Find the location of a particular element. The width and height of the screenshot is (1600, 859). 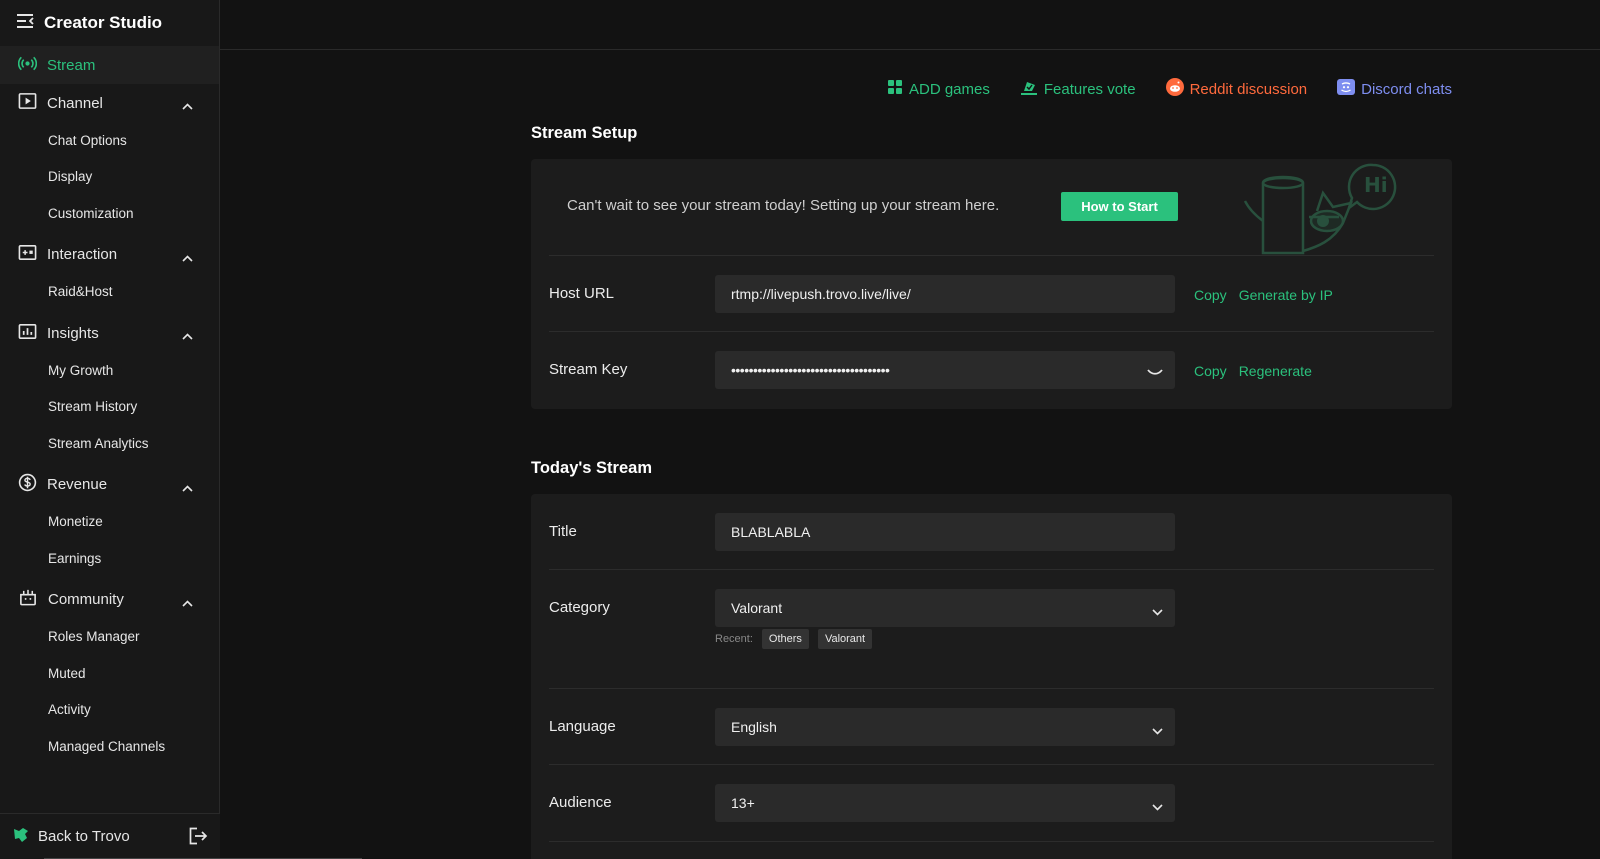

features-vote-label: Features vote is located at coordinates (1089, 89).